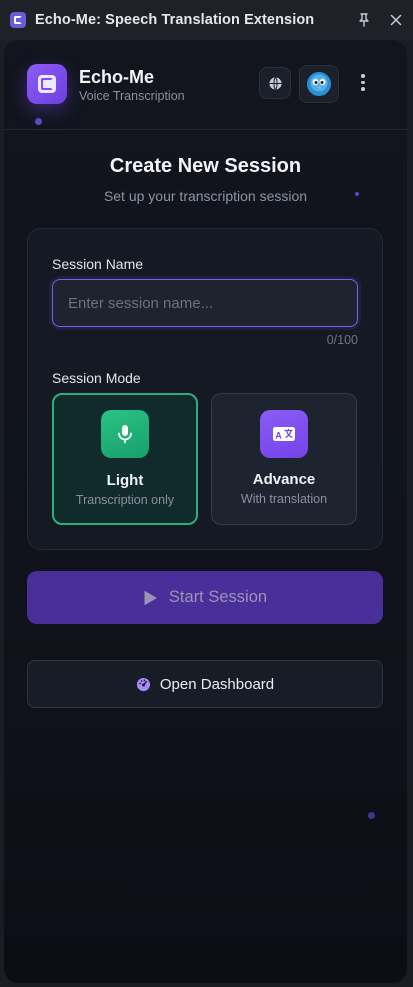 The height and width of the screenshot is (987, 413). Describe the element at coordinates (218, 597) in the screenshot. I see `start-session-label: Start Session` at that location.